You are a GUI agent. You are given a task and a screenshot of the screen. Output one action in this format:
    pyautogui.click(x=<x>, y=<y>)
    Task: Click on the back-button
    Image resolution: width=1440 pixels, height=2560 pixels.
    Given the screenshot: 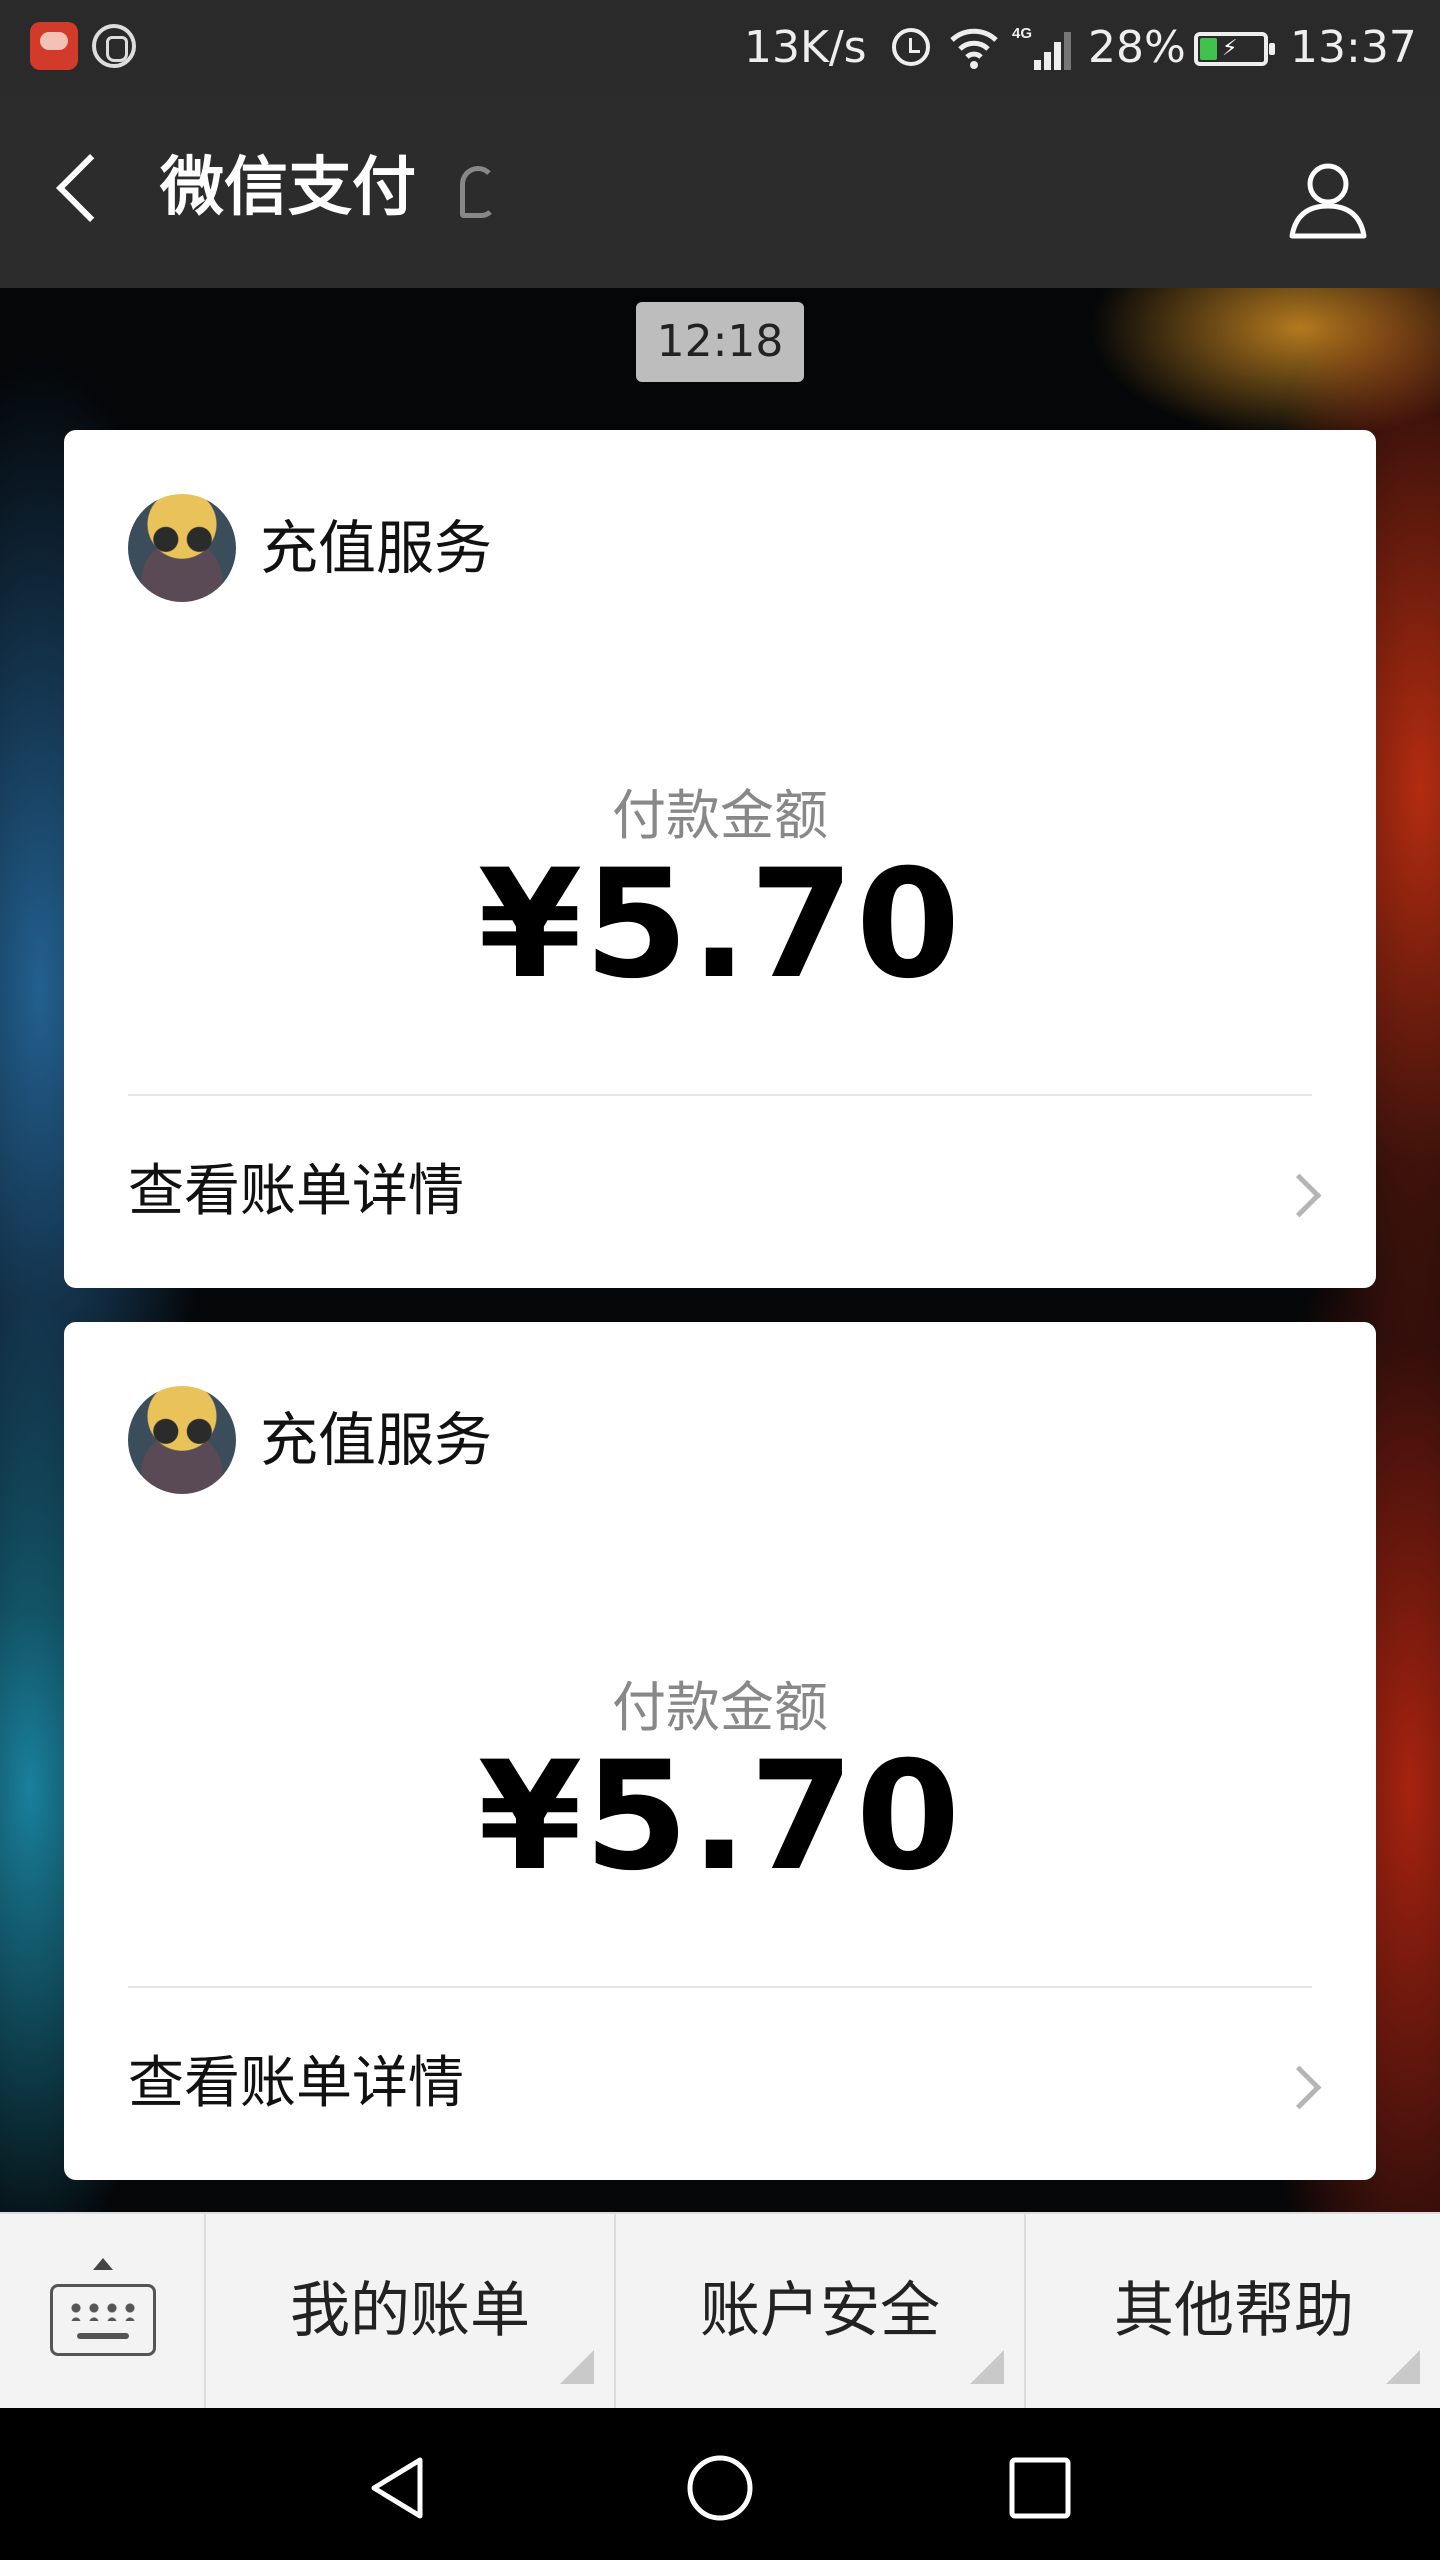 What is the action you would take?
    pyautogui.click(x=82, y=188)
    